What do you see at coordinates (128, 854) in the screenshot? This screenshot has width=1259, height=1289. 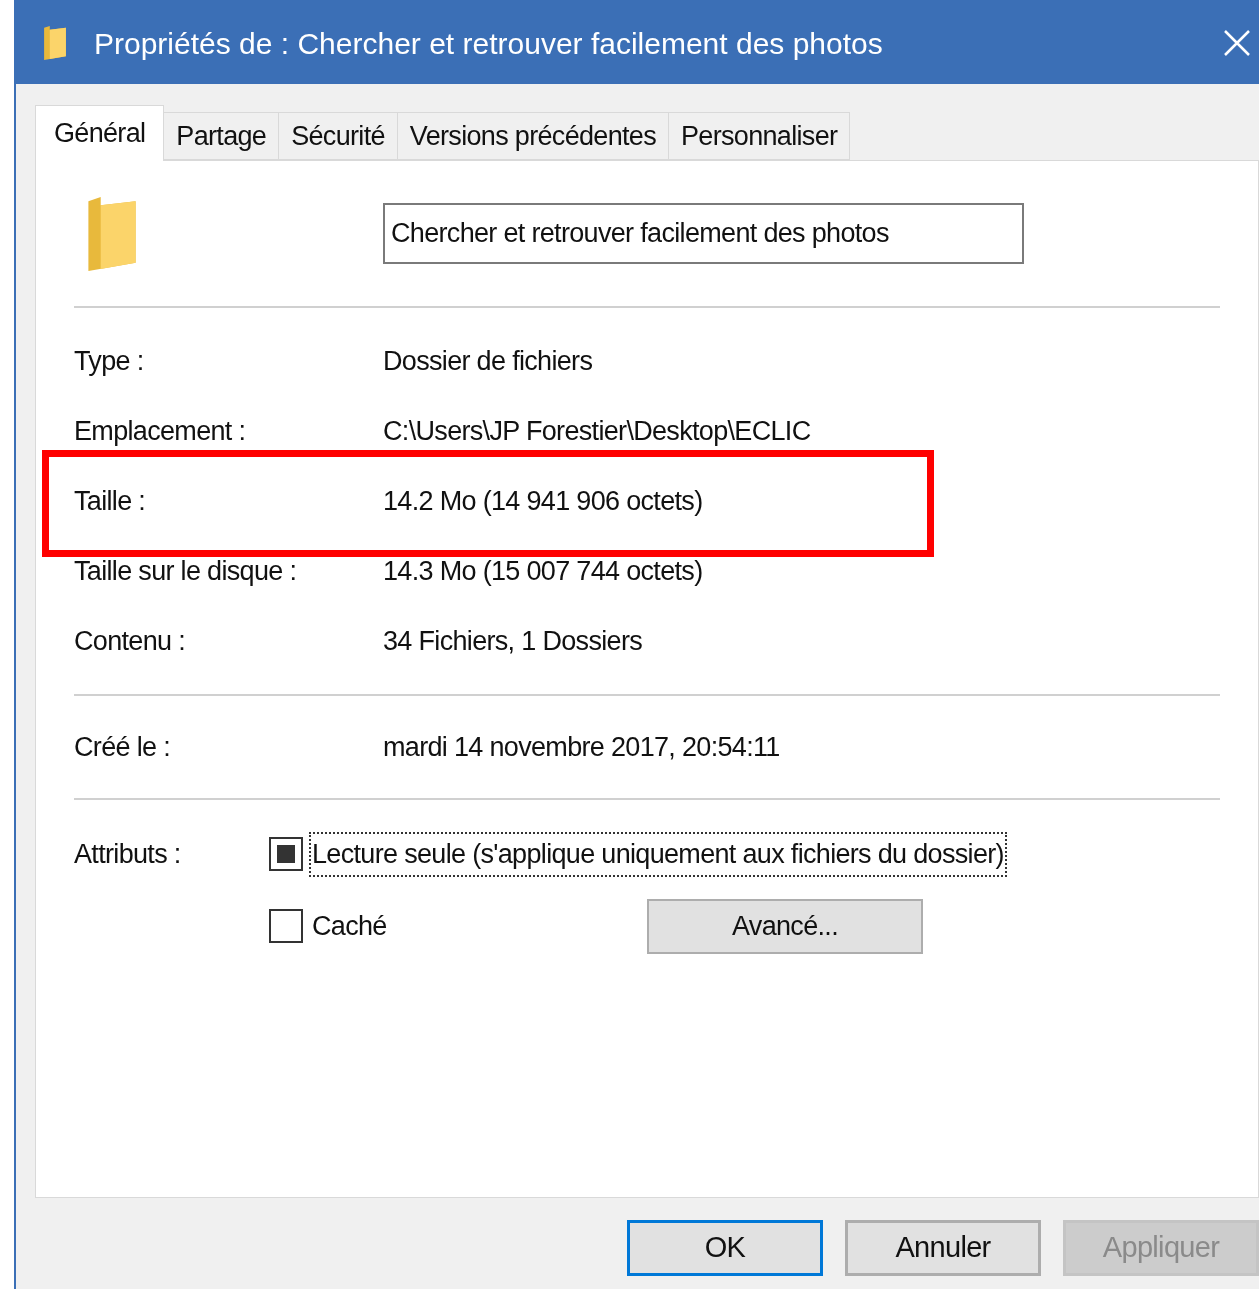 I see `attributes-label: Attributs :` at bounding box center [128, 854].